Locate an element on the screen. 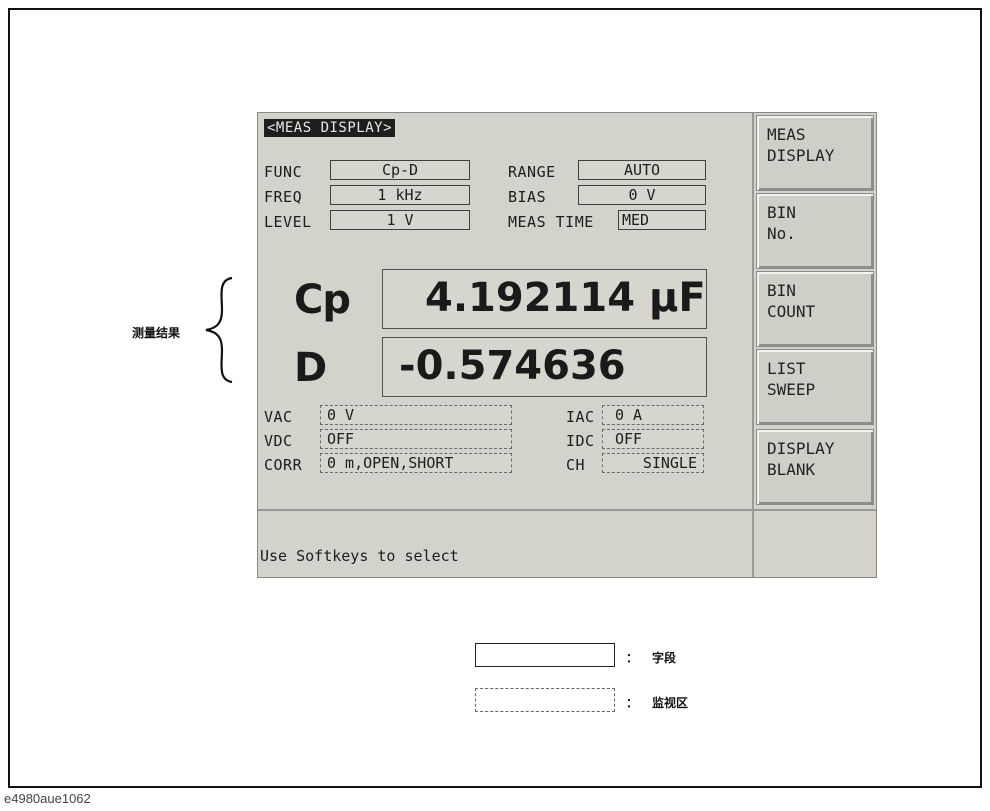  corr-monitor: 0 m,OPEN,SHORT is located at coordinates (416, 463).